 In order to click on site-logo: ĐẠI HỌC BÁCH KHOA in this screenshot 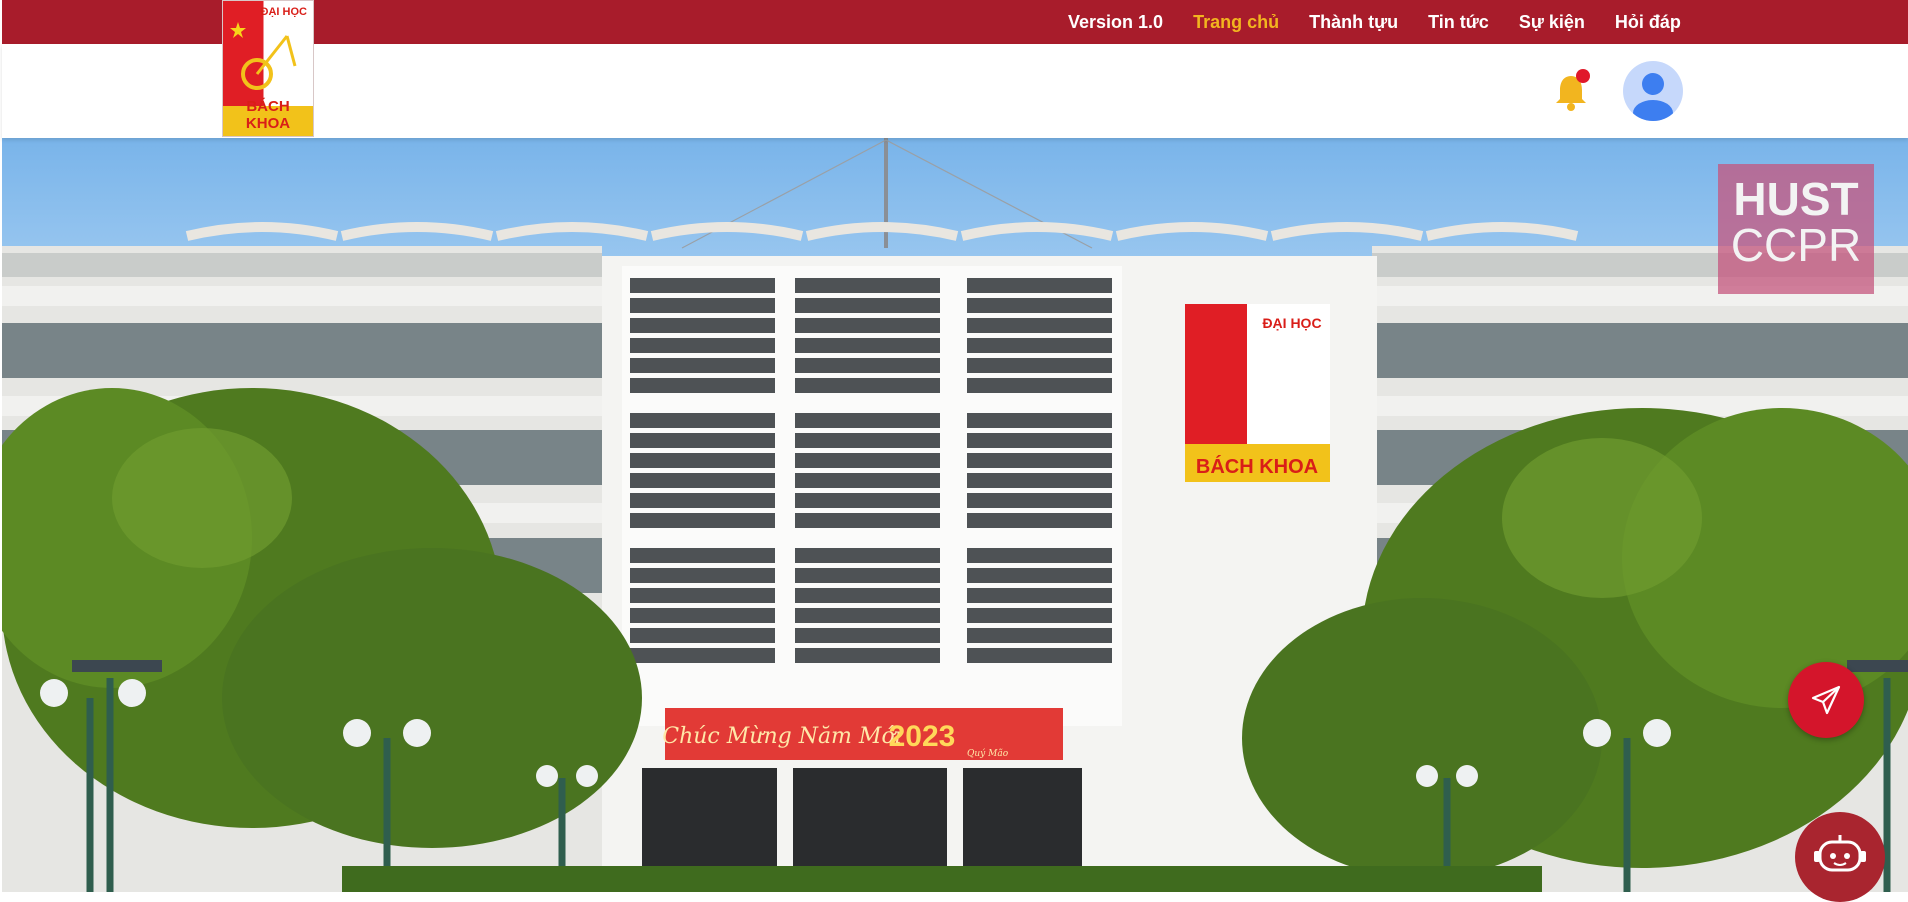, I will do `click(268, 68)`.